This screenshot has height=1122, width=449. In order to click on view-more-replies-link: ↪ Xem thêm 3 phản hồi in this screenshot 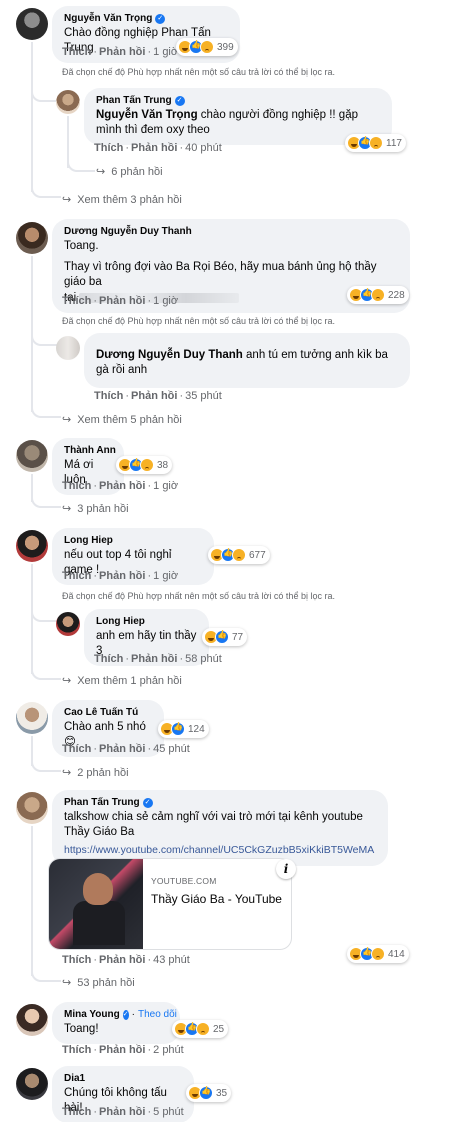, I will do `click(122, 200)`.